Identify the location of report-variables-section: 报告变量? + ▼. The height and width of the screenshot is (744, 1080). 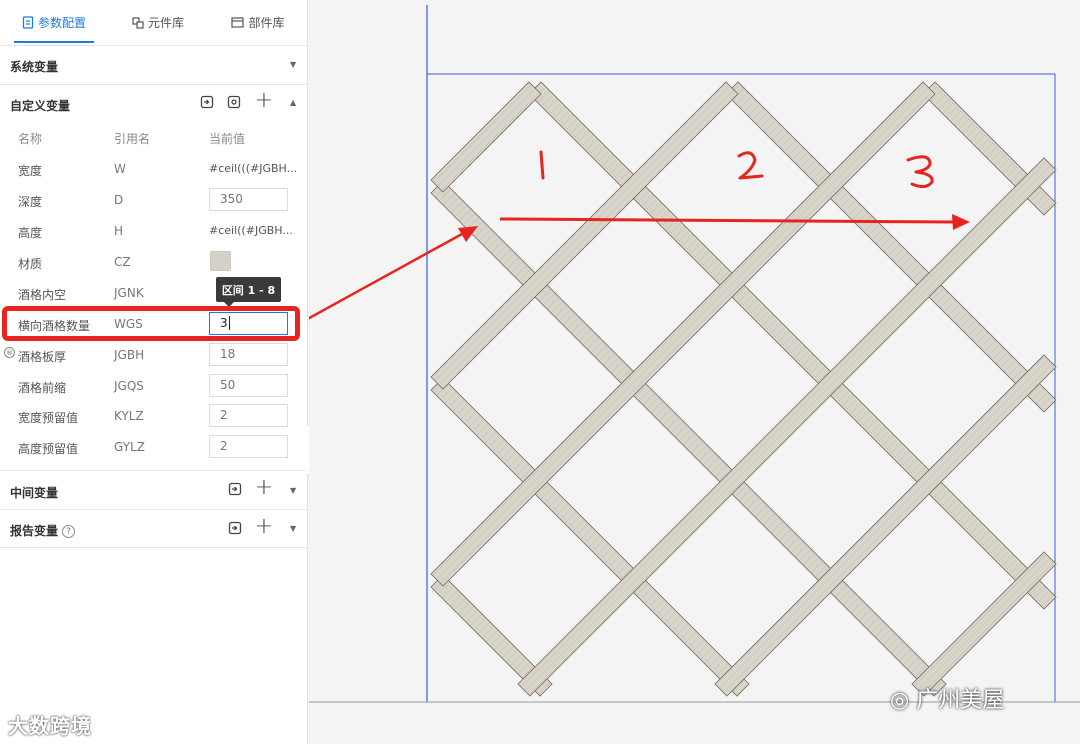
(154, 528).